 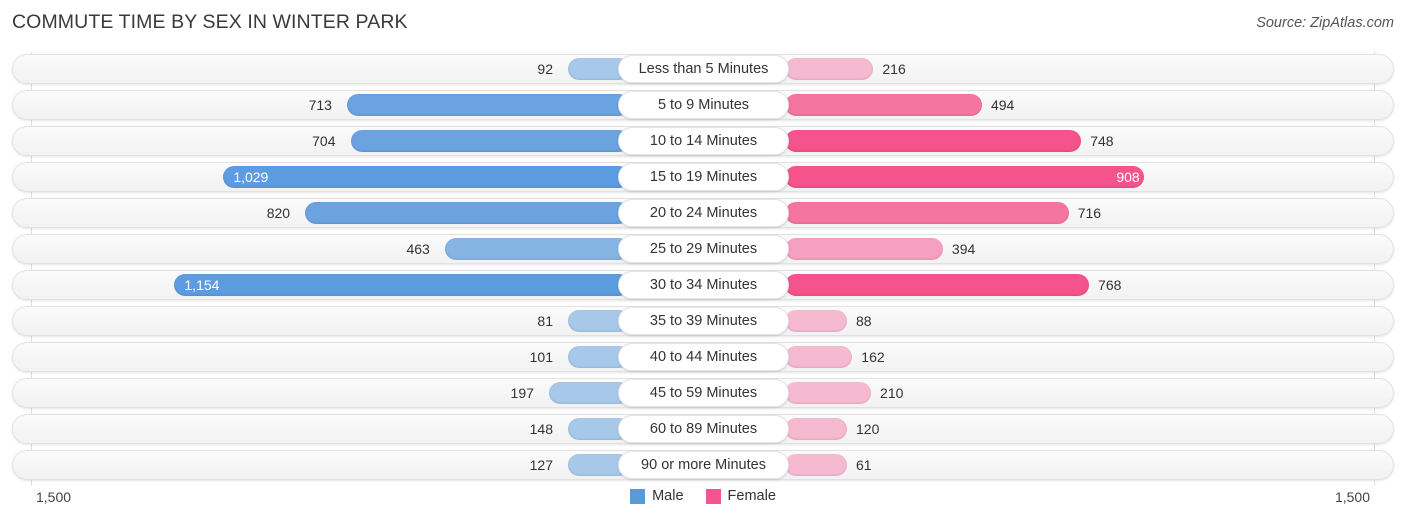 I want to click on value-label-female: 210, so click(x=892, y=393).